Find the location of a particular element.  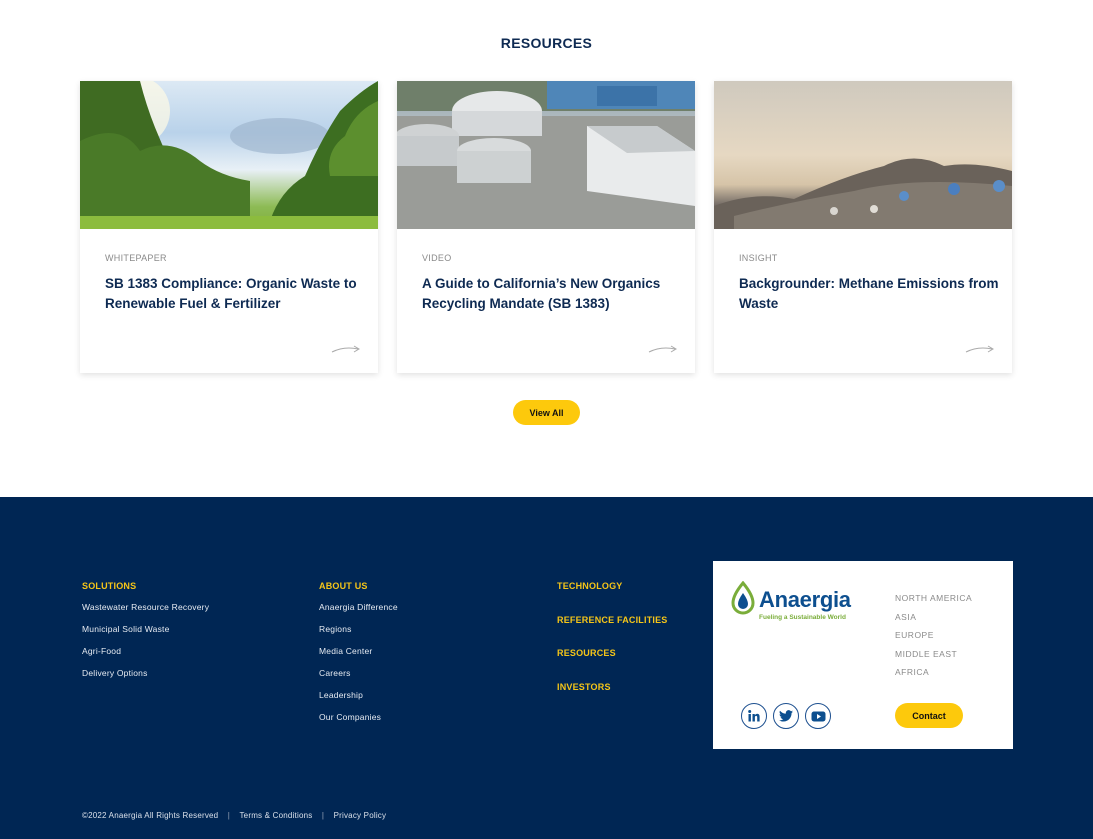

region-link: MIDDLE EAST is located at coordinates (933, 654).